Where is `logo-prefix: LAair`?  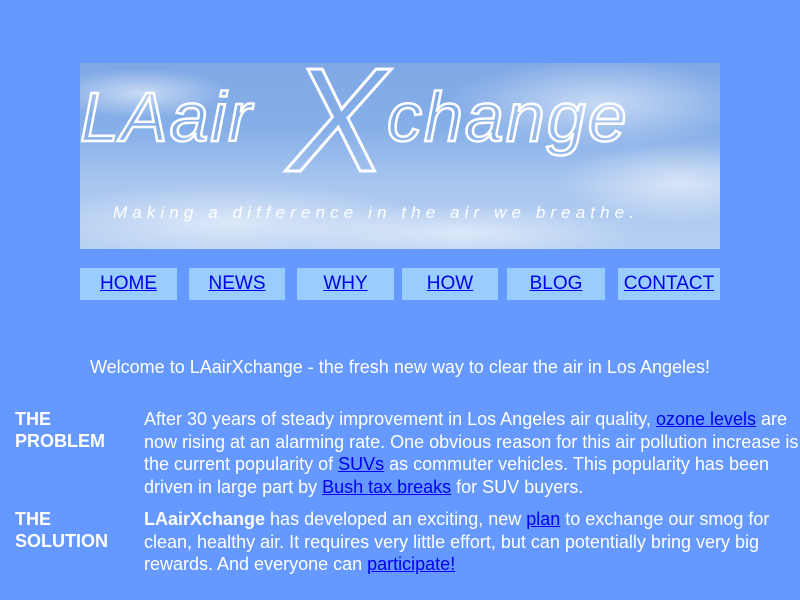
logo-prefix: LAair is located at coordinates (167, 117).